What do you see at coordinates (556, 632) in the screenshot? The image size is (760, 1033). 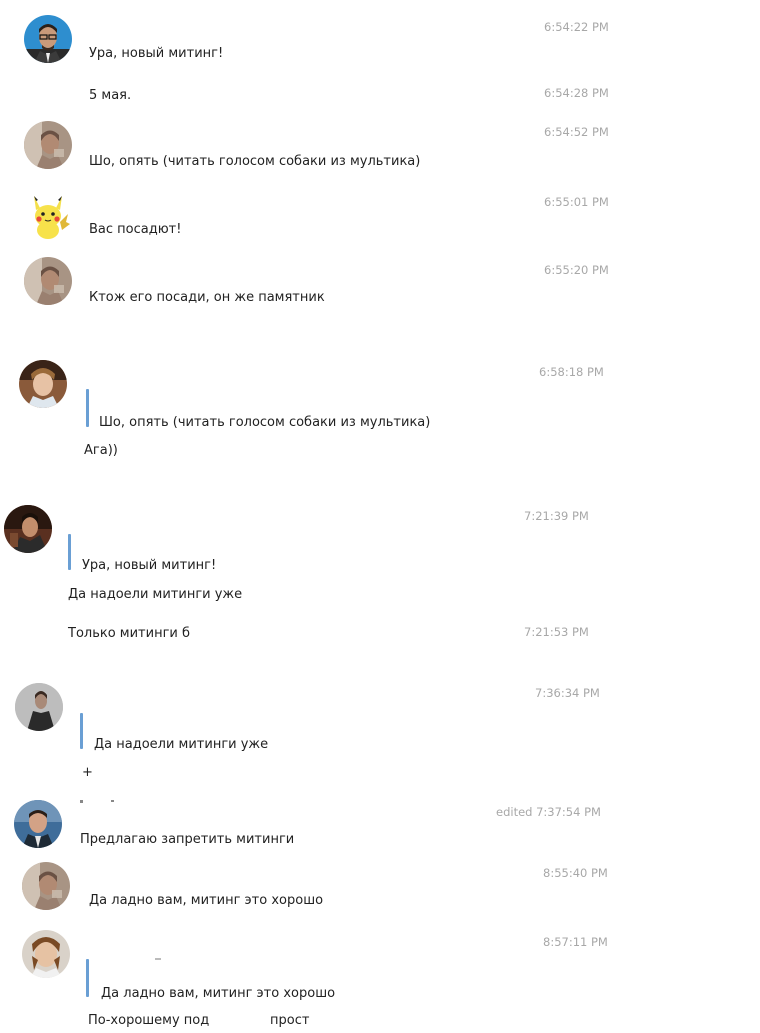 I see `message-timestamp: 7:21:53 PM` at bounding box center [556, 632].